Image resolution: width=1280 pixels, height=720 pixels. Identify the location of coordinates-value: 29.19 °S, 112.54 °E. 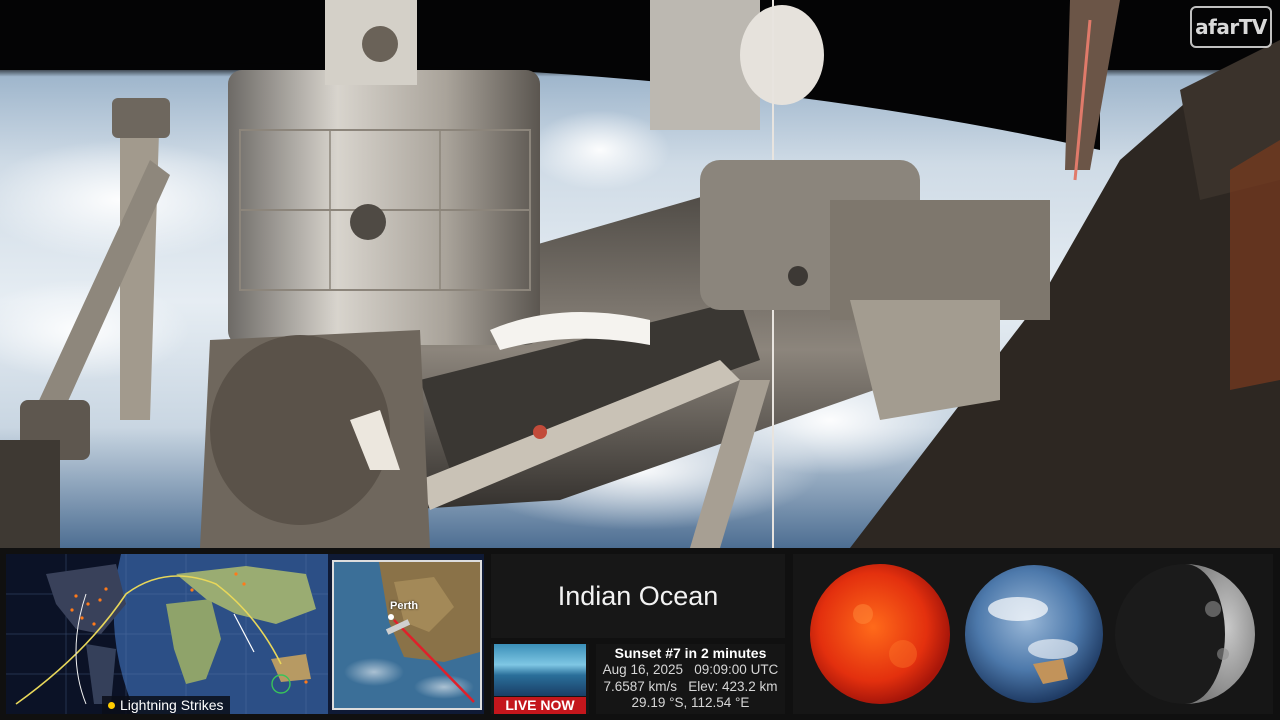
(690, 703).